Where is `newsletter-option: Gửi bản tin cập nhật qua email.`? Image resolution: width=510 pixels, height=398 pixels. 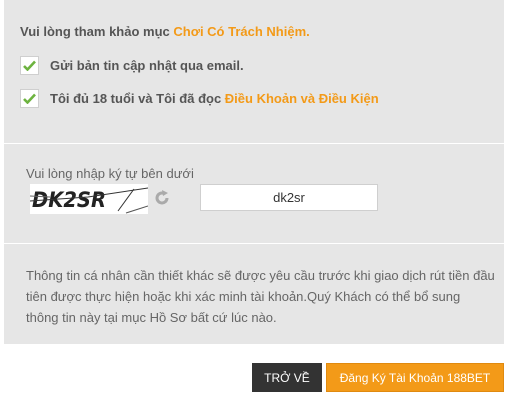
newsletter-option: Gửi bản tin cập nhật qua email. is located at coordinates (132, 65).